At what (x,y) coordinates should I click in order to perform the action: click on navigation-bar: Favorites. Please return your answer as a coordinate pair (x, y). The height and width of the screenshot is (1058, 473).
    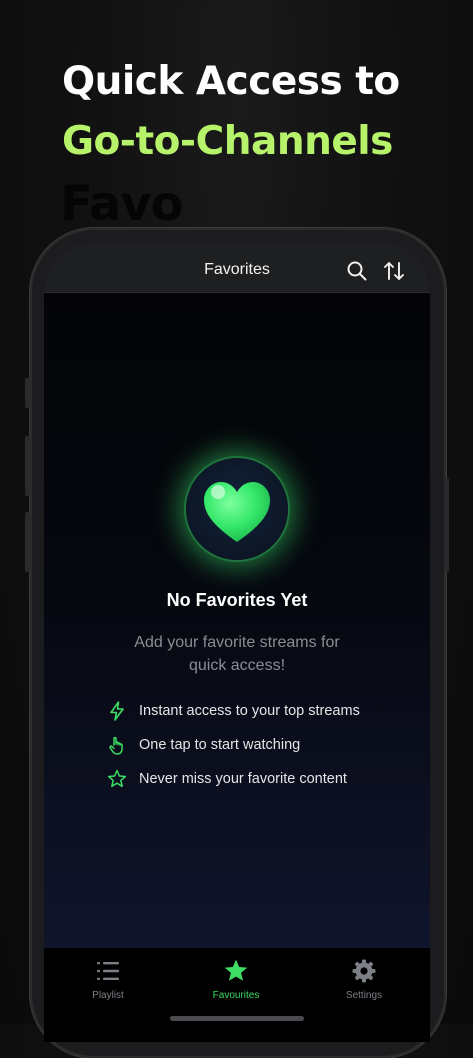
    Looking at the image, I should click on (237, 267).